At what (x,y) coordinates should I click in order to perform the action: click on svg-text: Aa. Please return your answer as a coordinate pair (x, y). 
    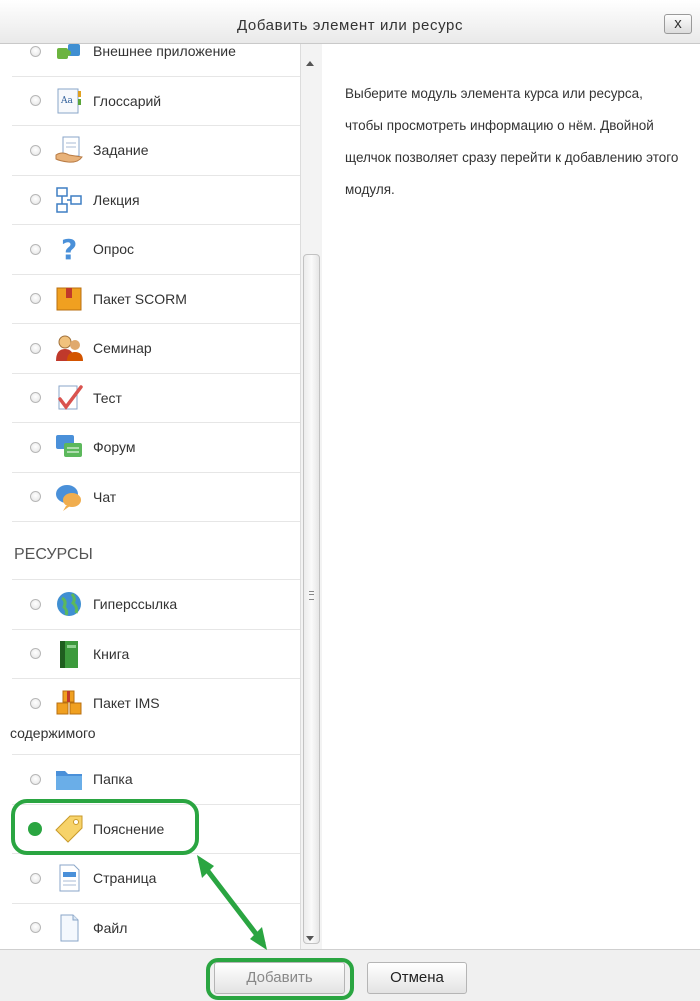
    Looking at the image, I should click on (66, 101).